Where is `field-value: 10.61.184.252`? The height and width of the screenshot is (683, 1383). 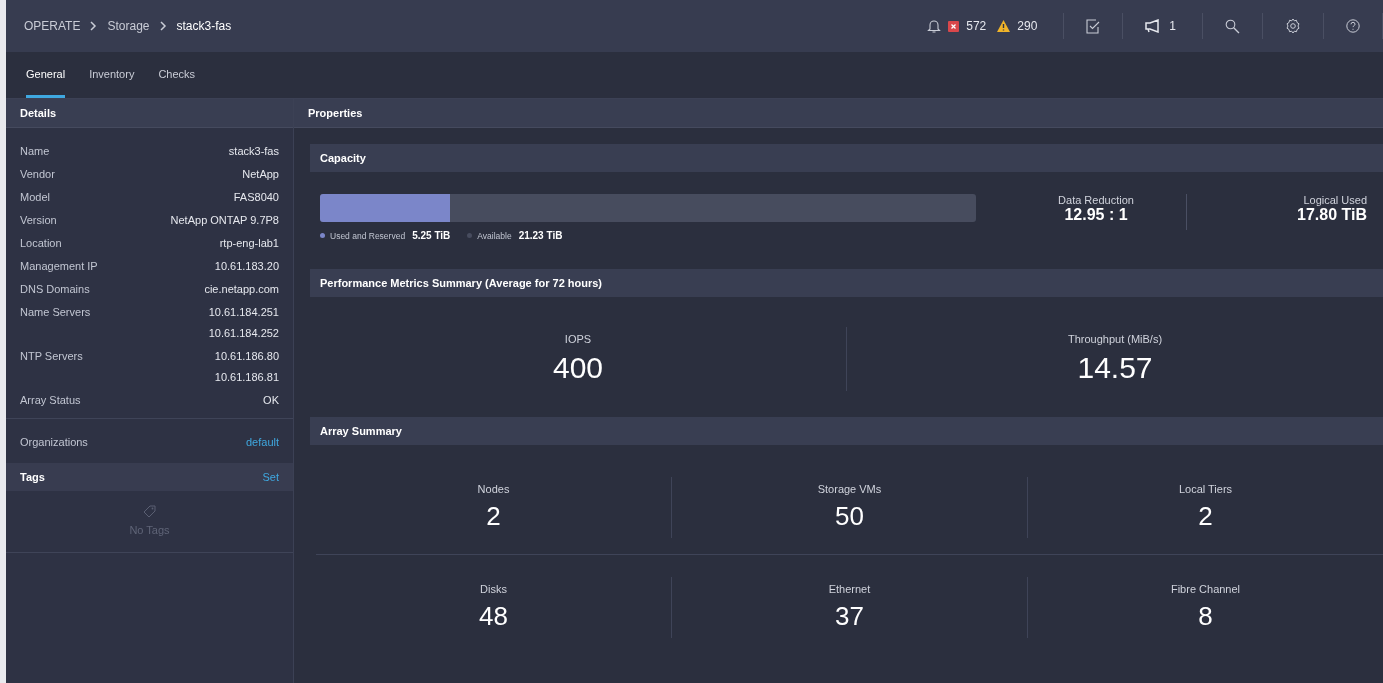 field-value: 10.61.184.252 is located at coordinates (243, 333).